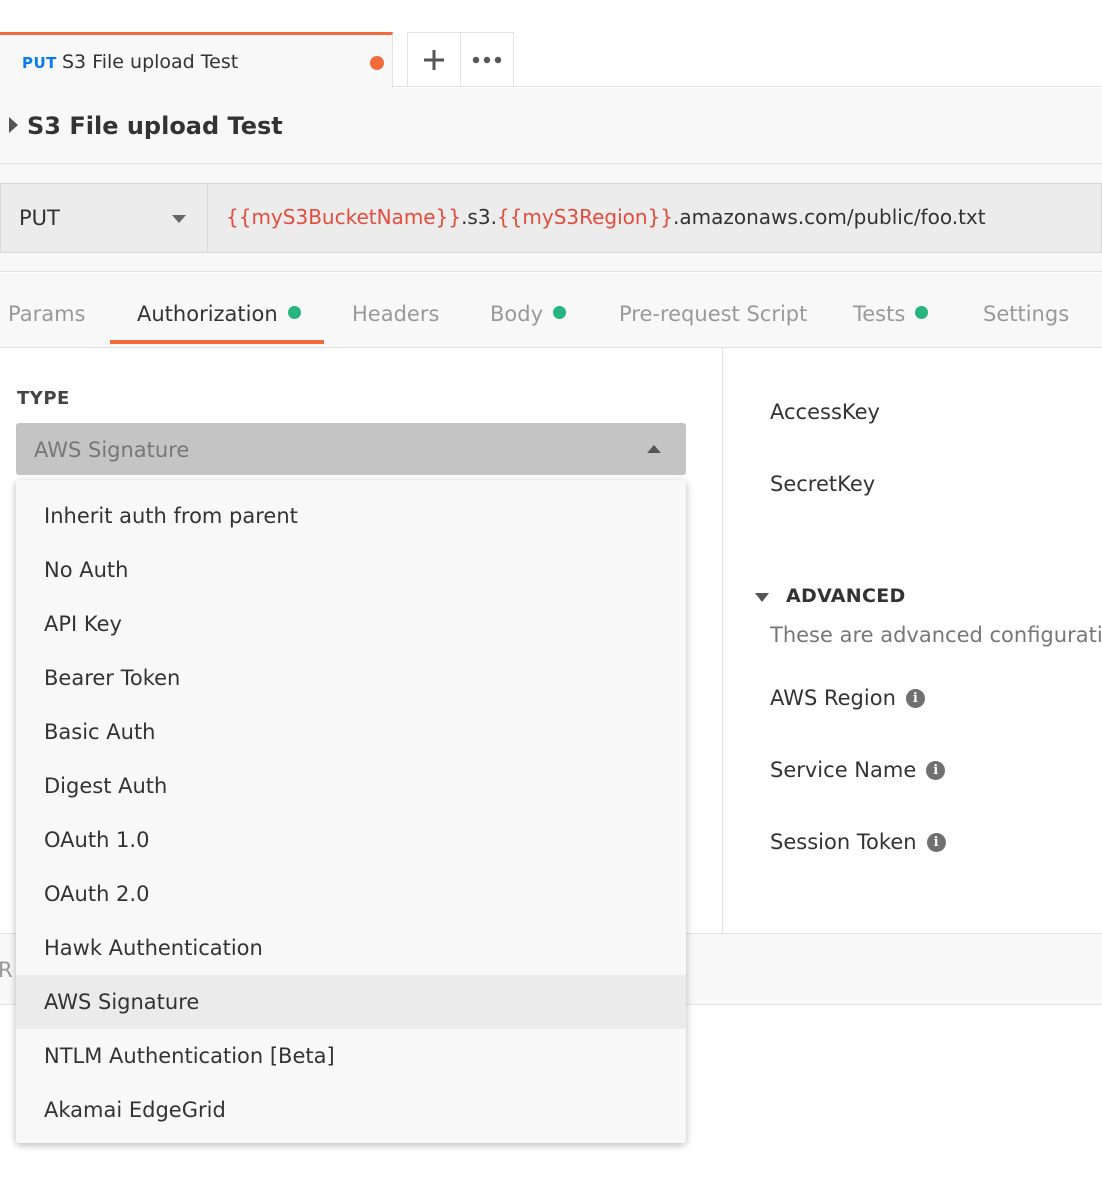  I want to click on chevron-up-icon, so click(654, 449).